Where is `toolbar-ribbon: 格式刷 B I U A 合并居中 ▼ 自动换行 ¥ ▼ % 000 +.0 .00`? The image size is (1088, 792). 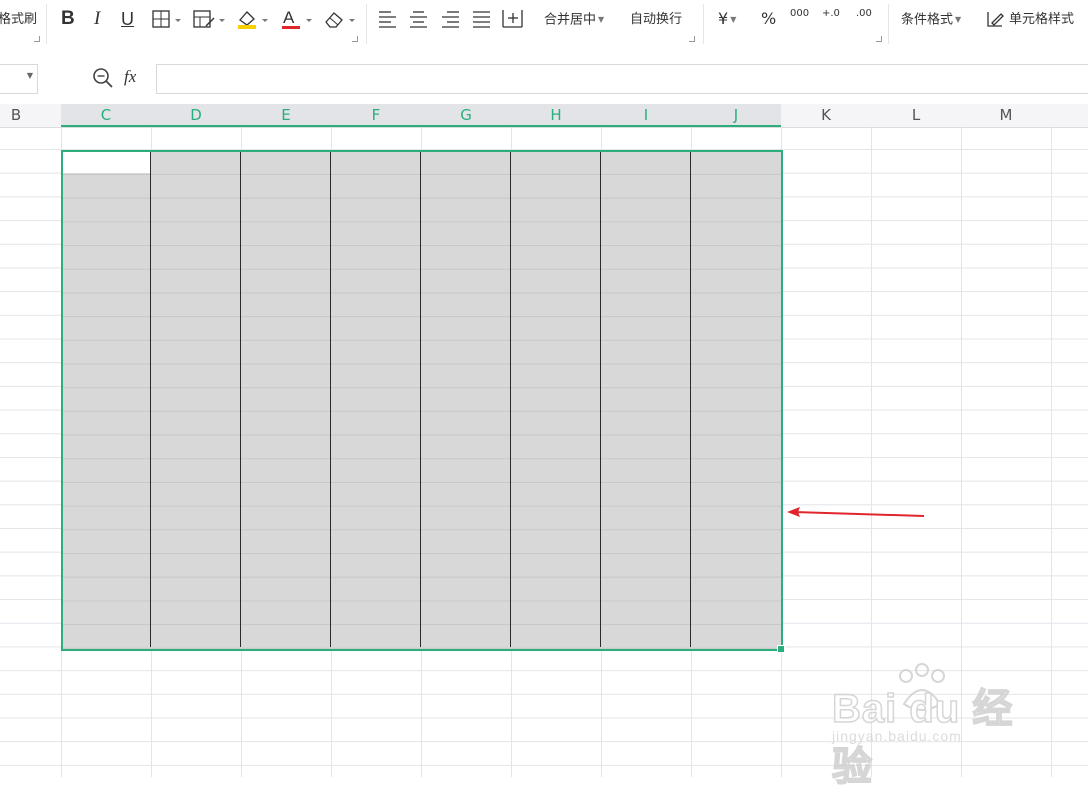 toolbar-ribbon: 格式刷 B I U A 合并居中 ▼ 自动换行 ¥ ▼ % 000 +.0 .00 is located at coordinates (544, 24).